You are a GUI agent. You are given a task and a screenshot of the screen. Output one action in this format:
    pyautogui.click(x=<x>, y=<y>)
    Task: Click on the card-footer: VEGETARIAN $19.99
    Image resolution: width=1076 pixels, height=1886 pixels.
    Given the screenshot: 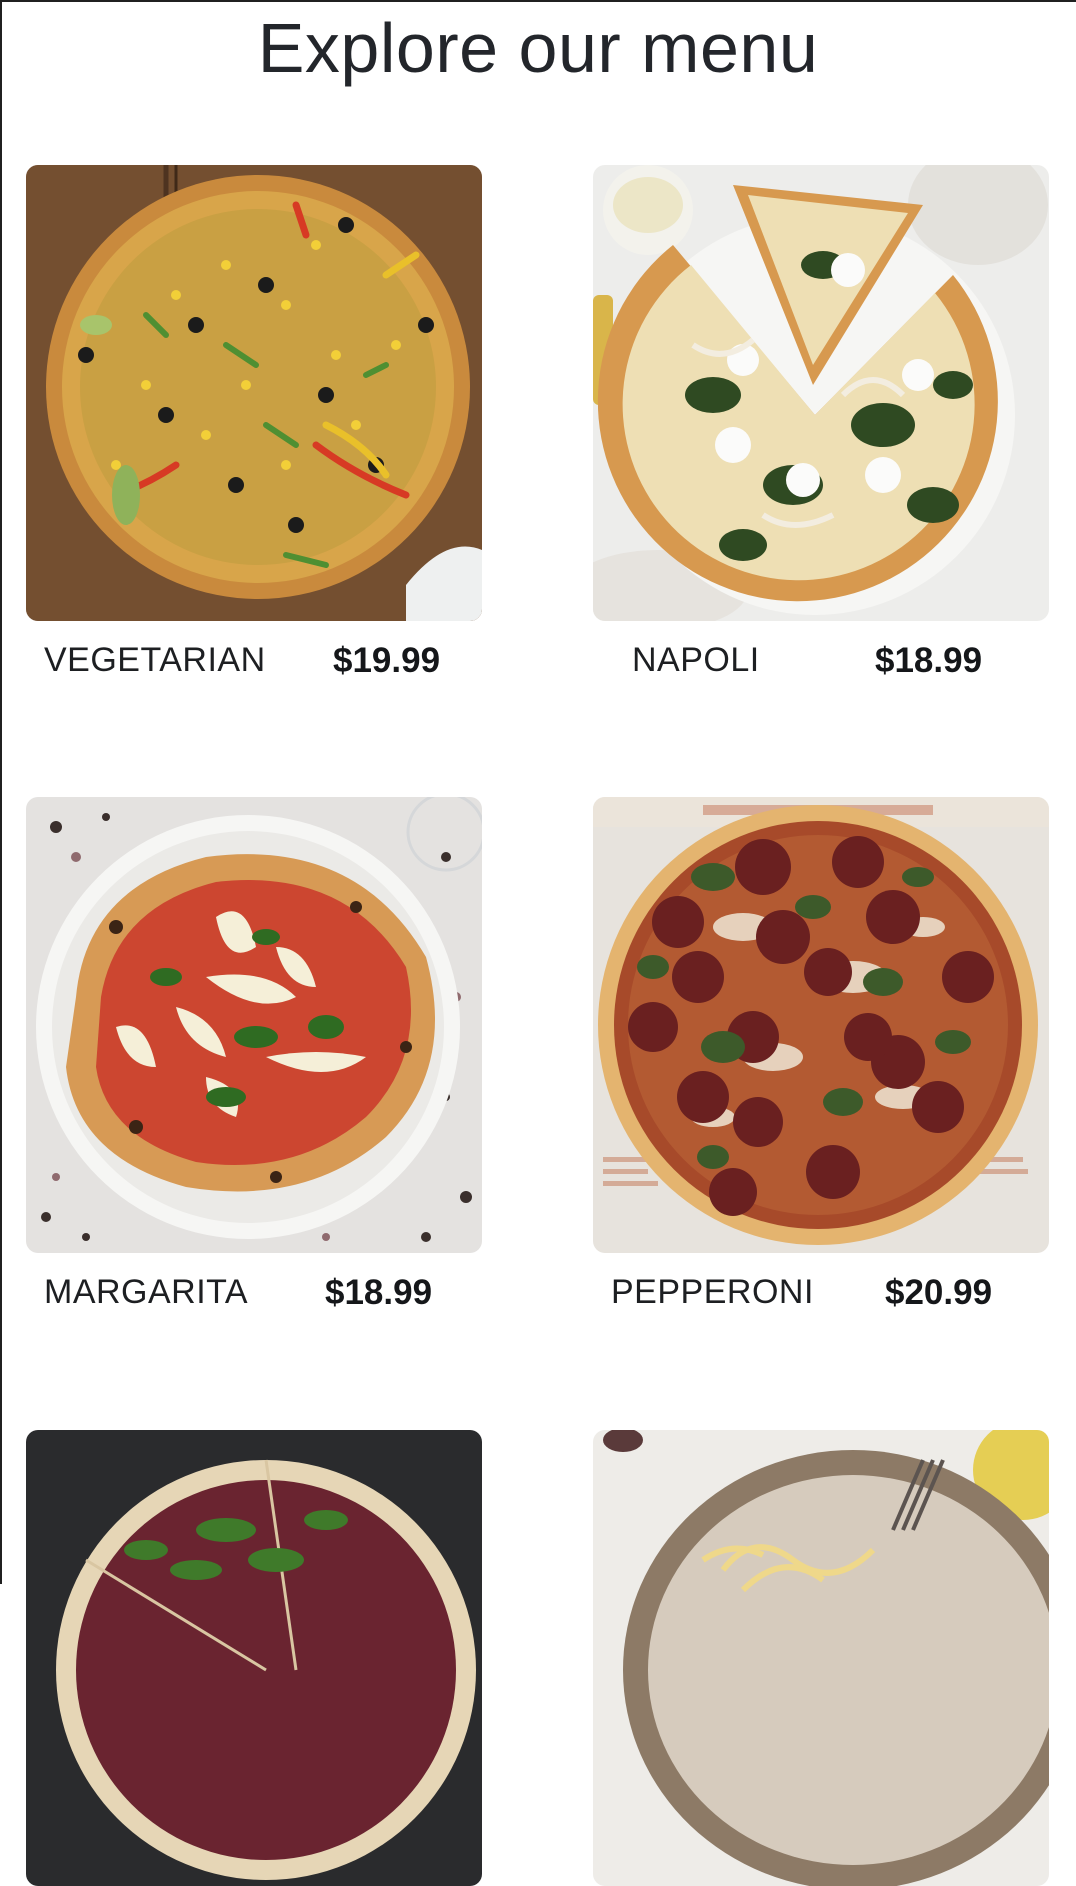 What is the action you would take?
    pyautogui.click(x=254, y=651)
    